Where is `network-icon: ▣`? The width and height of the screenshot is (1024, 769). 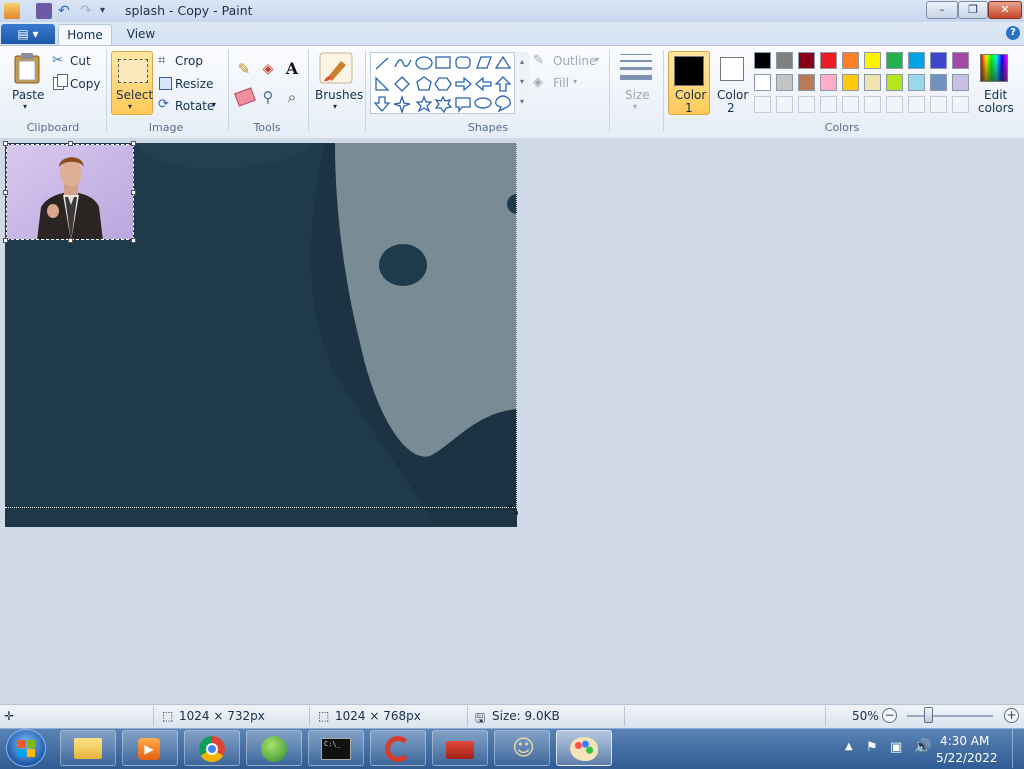 network-icon: ▣ is located at coordinates (896, 747).